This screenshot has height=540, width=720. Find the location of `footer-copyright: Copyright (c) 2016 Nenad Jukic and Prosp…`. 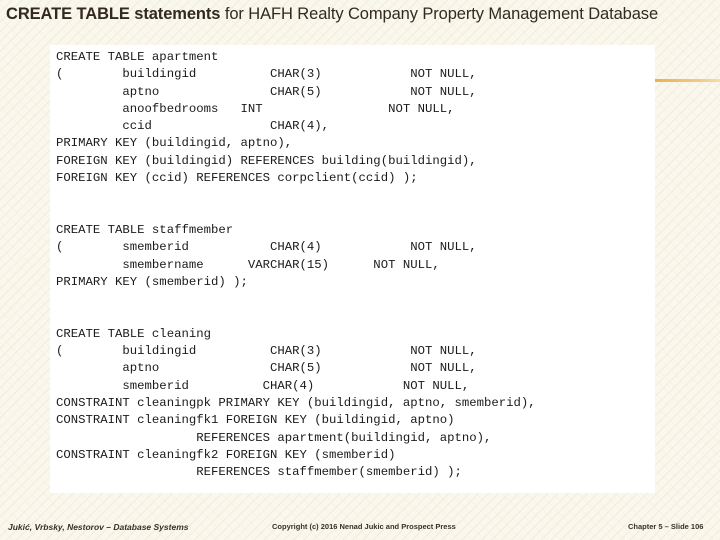

footer-copyright: Copyright (c) 2016 Nenad Jukic and Prosp… is located at coordinates (364, 526).